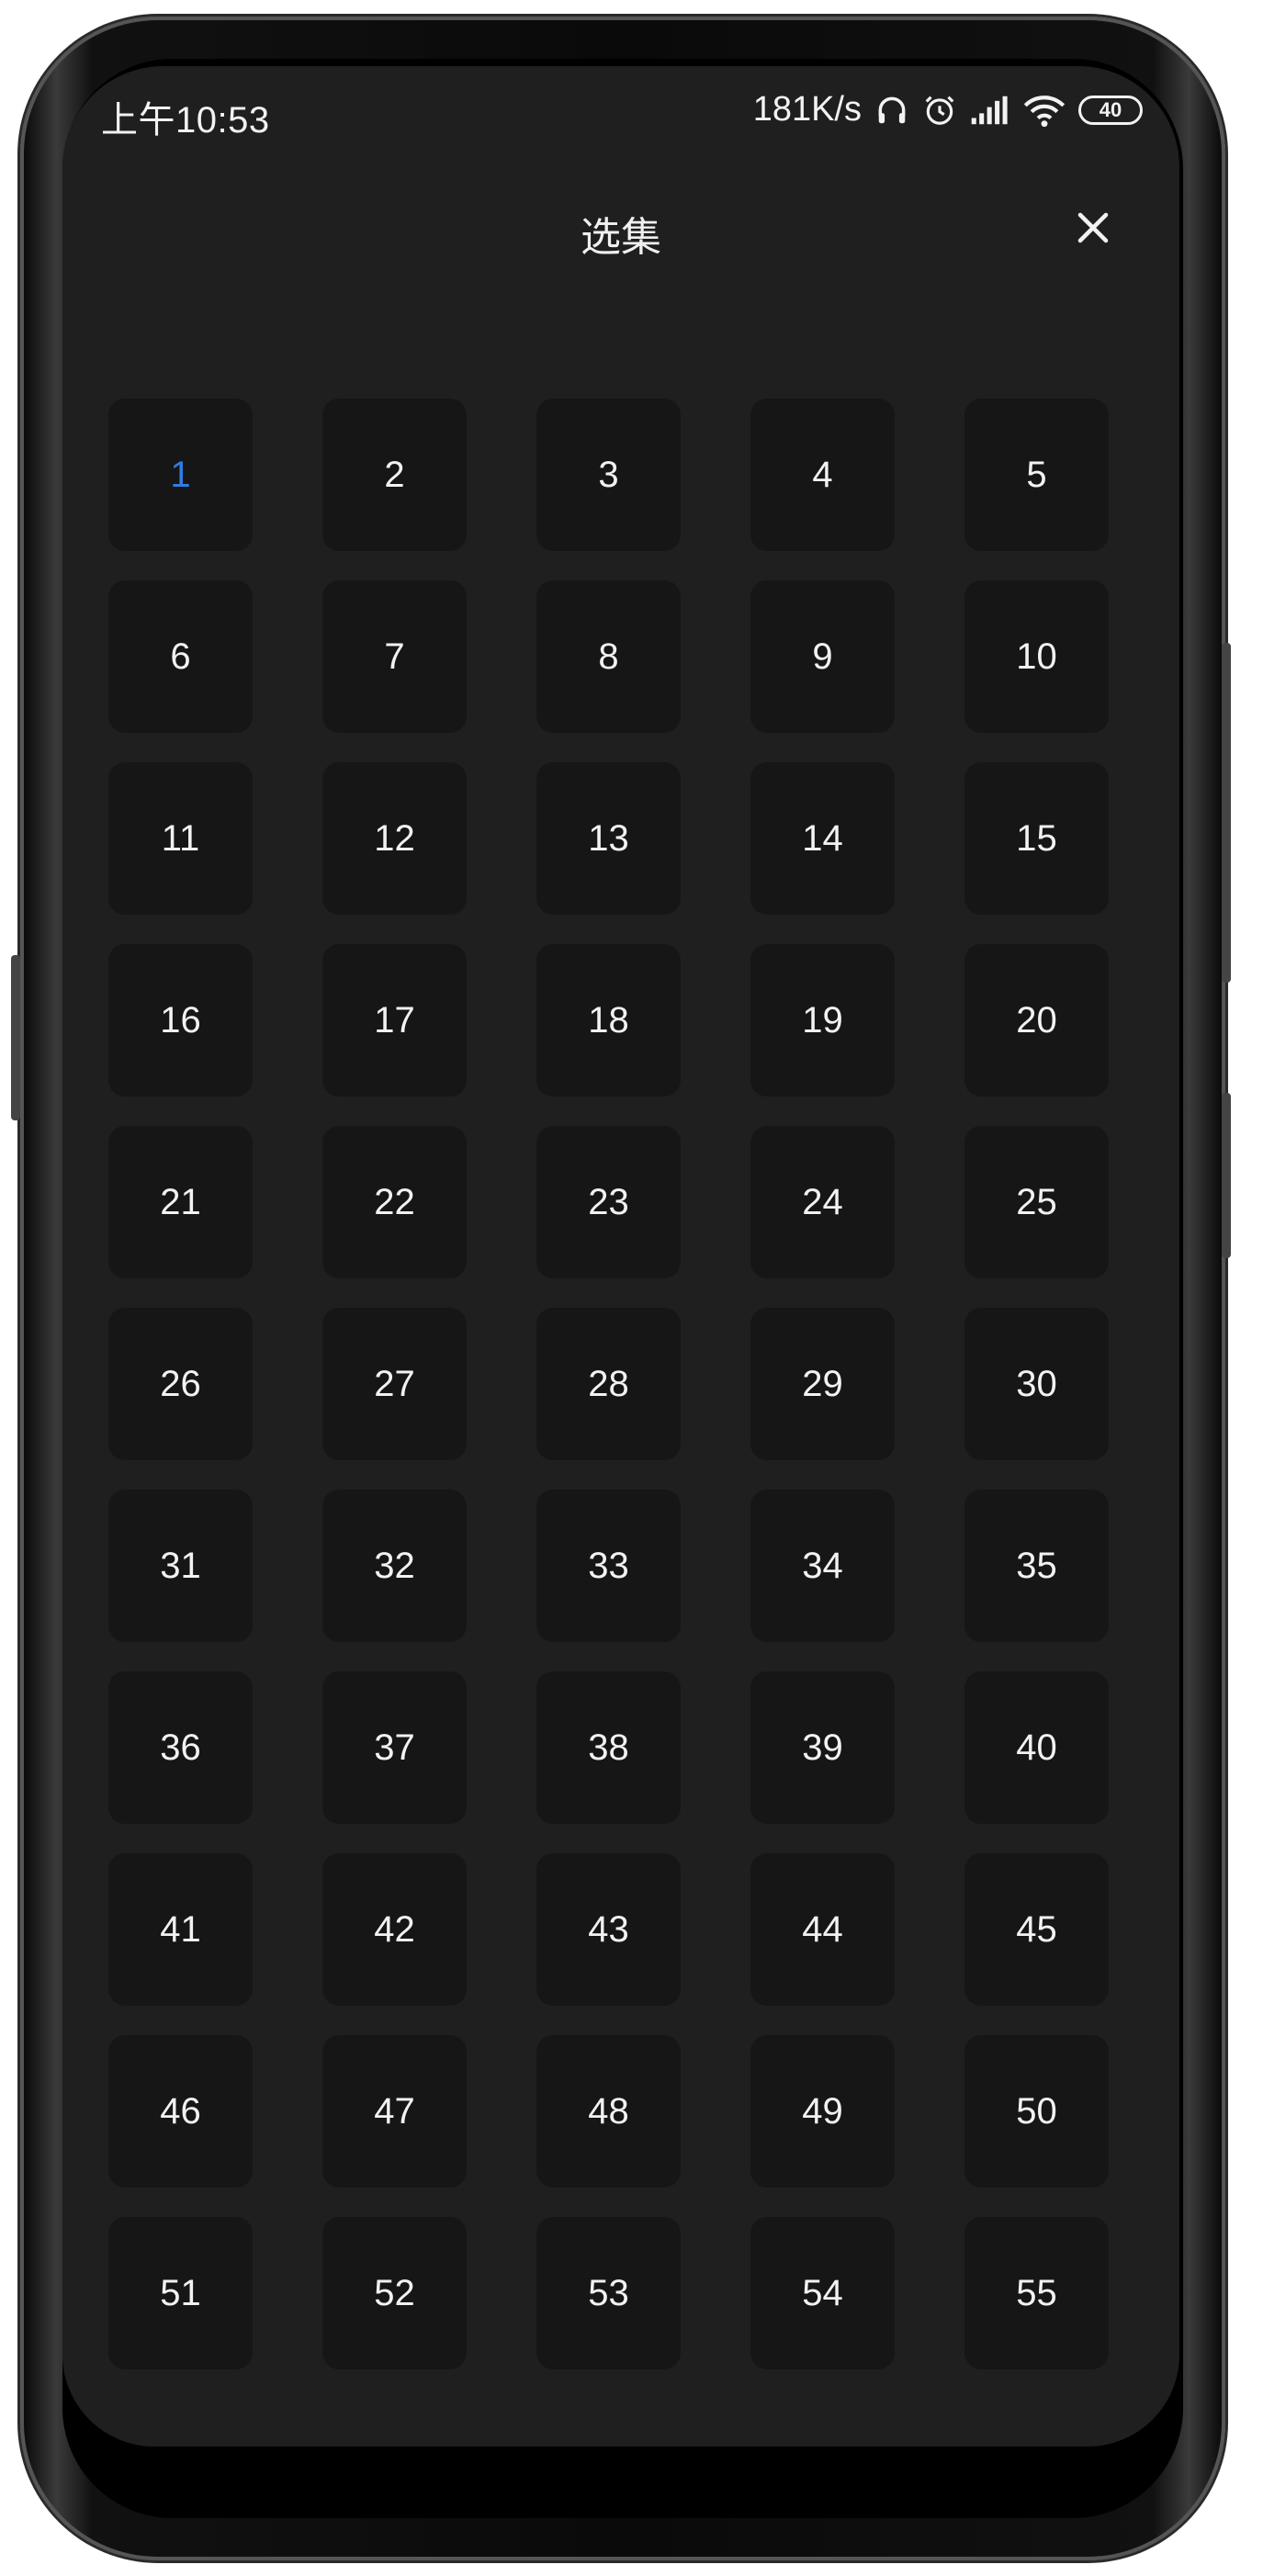 This screenshot has height=2576, width=1263. Describe the element at coordinates (822, 2293) in the screenshot. I see `episode-item-54: 54` at that location.